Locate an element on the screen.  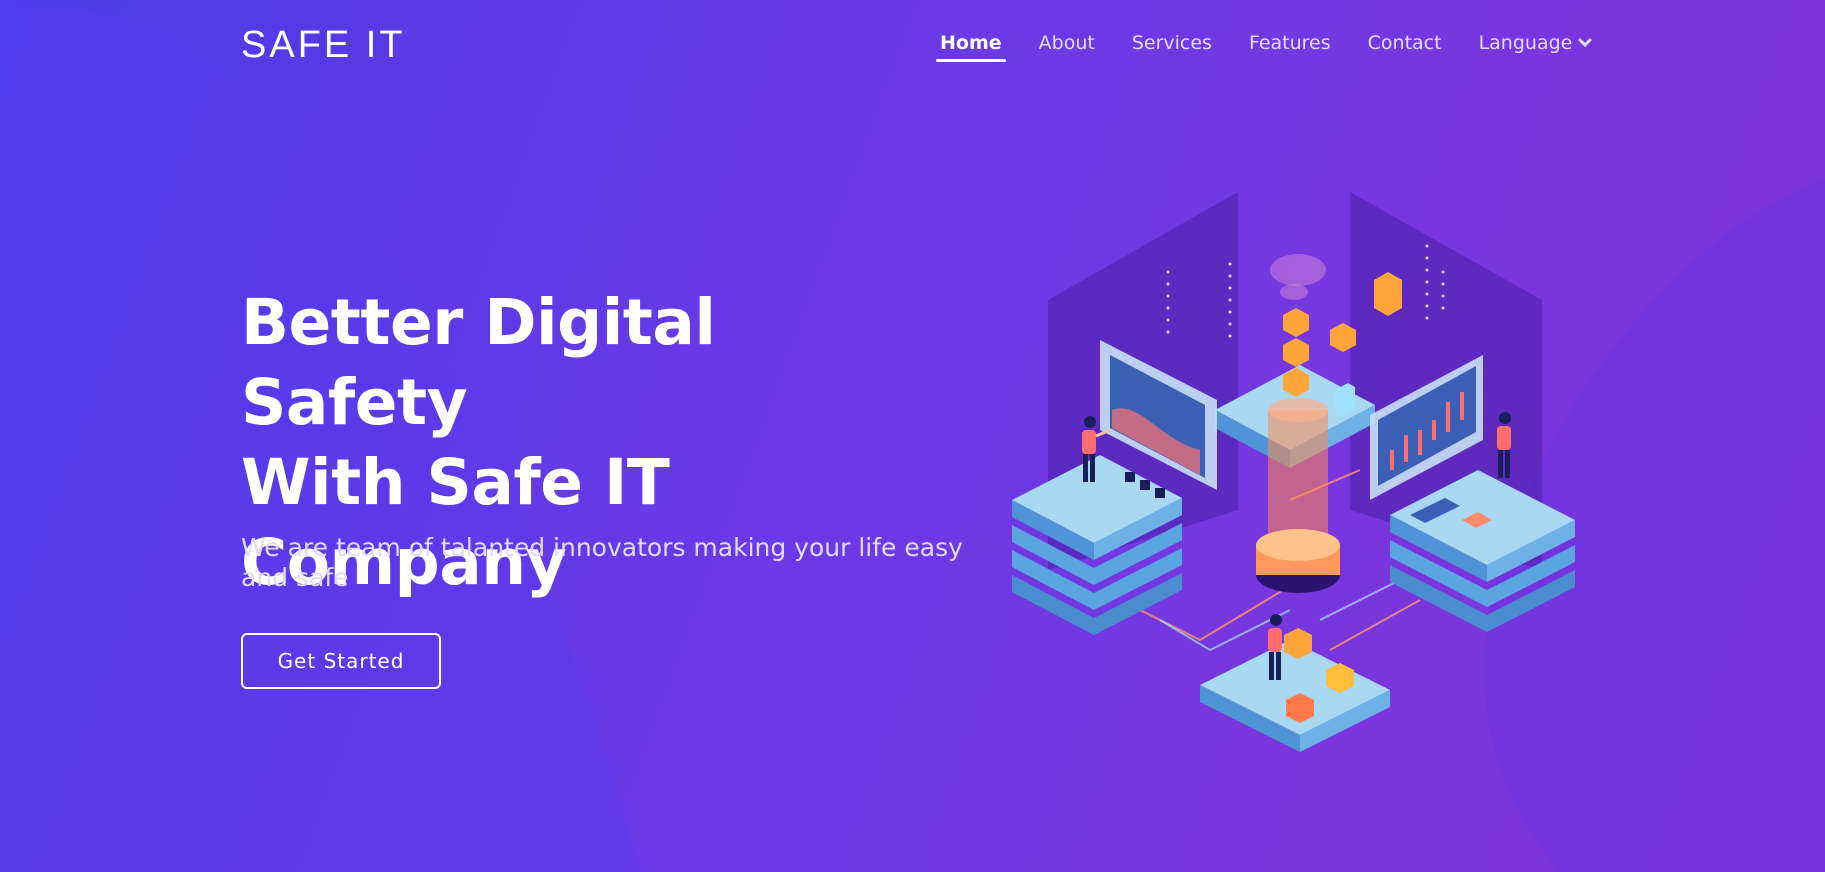
nav-language-label: Language is located at coordinates (1525, 43).